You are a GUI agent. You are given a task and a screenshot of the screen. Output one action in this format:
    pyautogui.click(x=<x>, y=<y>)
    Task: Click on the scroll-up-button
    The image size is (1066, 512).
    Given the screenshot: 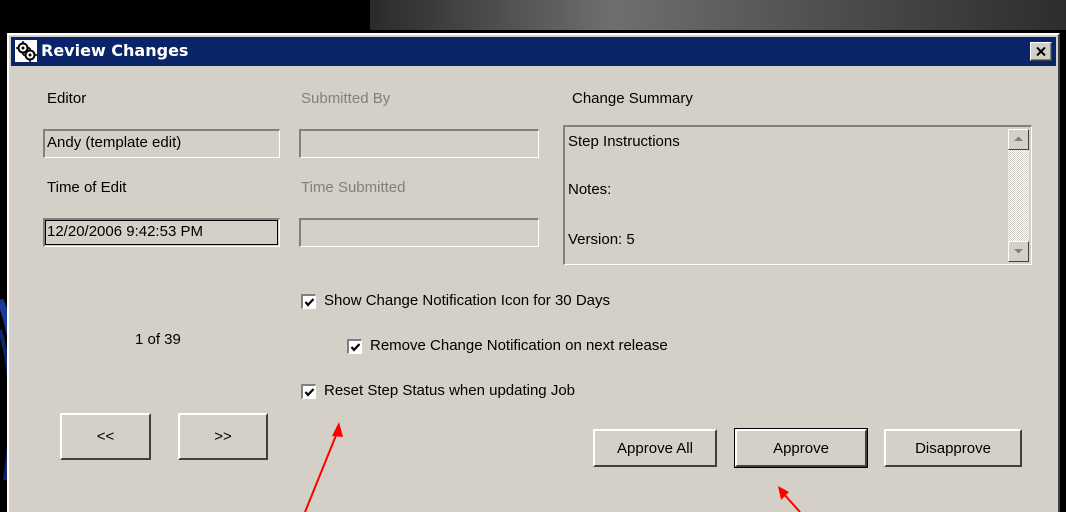 What is the action you would take?
    pyautogui.click(x=1018, y=139)
    